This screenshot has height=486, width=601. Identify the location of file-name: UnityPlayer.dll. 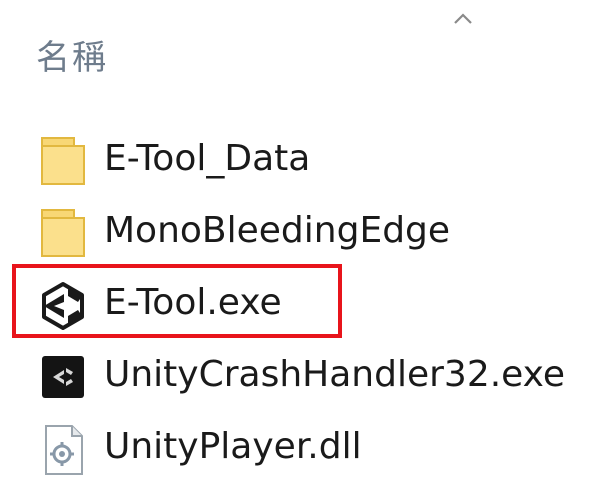
(233, 446).